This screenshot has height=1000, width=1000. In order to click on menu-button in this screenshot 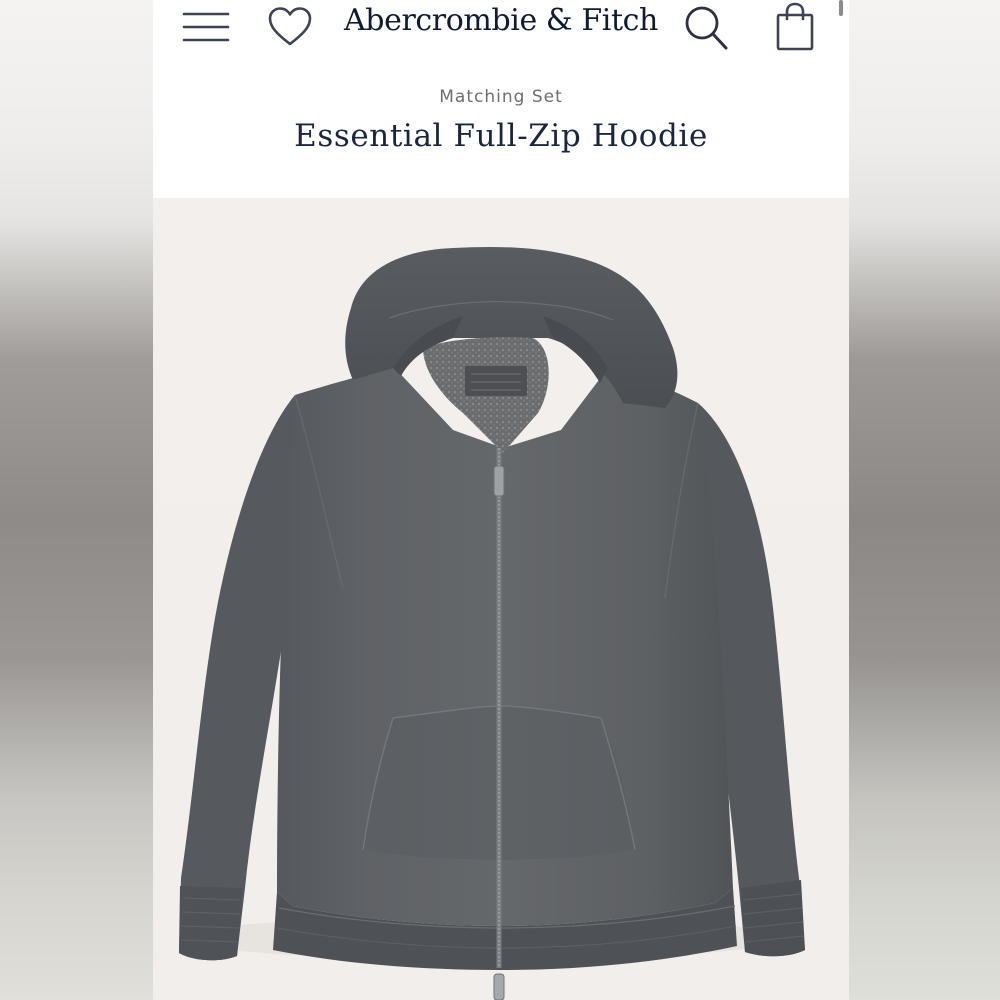, I will do `click(206, 27)`.